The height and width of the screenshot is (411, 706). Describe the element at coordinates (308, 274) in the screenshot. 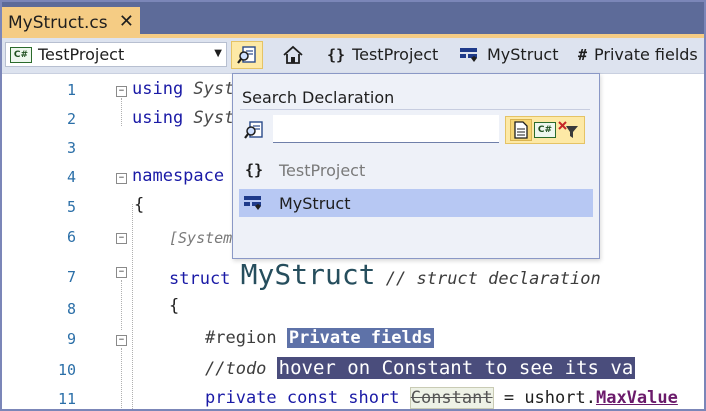

I see `struct-name: MyStruct` at that location.